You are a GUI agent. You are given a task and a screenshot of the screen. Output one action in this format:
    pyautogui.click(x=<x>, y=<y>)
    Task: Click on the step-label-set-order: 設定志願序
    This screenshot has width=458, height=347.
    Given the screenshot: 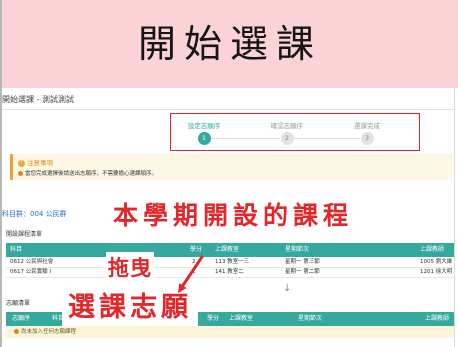 What is the action you would take?
    pyautogui.click(x=204, y=126)
    